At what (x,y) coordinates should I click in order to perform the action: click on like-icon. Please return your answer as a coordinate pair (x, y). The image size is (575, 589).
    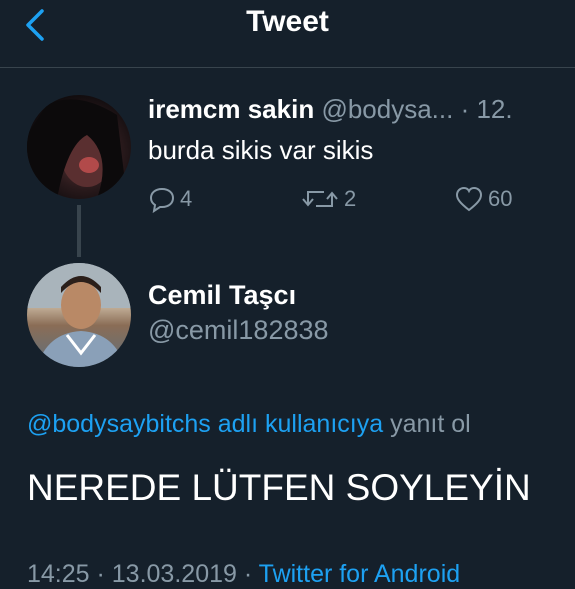
    Looking at the image, I should click on (469, 199).